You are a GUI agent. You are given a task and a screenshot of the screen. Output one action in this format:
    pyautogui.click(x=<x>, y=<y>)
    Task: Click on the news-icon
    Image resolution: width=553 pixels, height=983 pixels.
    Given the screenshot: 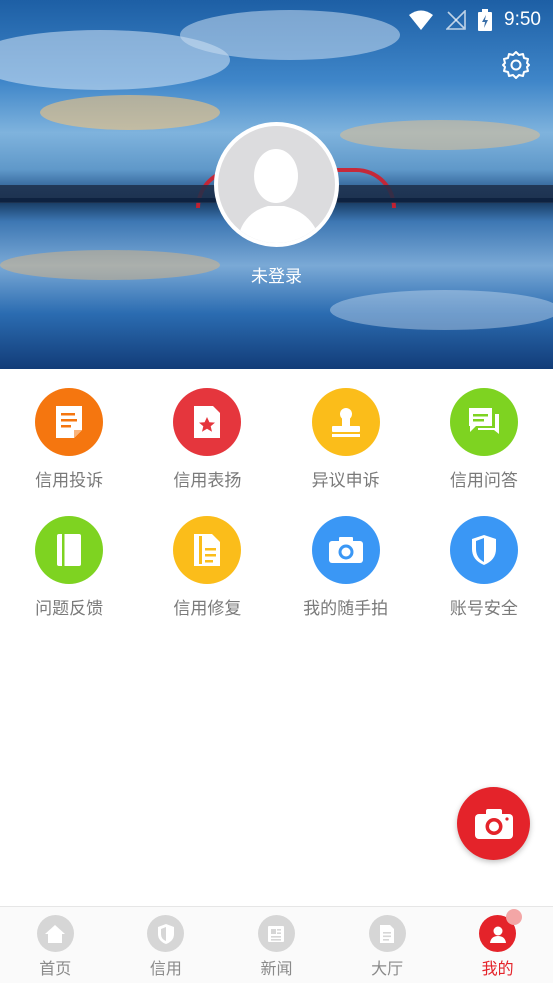 What is the action you would take?
    pyautogui.click(x=276, y=933)
    